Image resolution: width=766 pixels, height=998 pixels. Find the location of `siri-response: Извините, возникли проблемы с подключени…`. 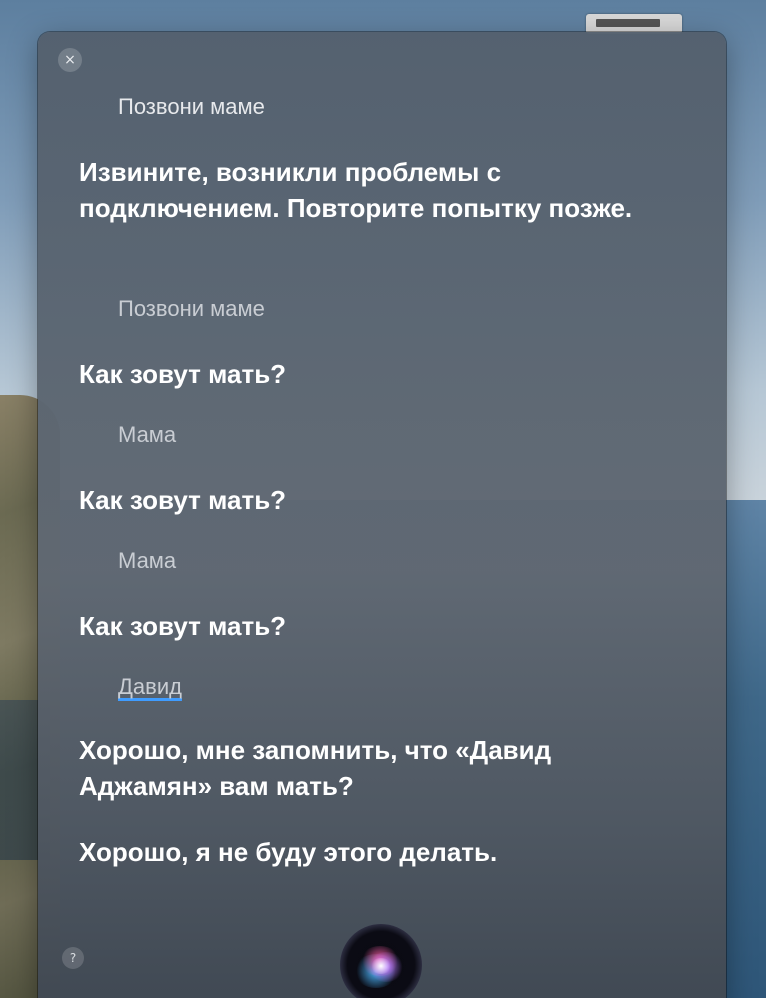

siri-response: Извините, возникли проблемы с подключени… is located at coordinates (356, 190).